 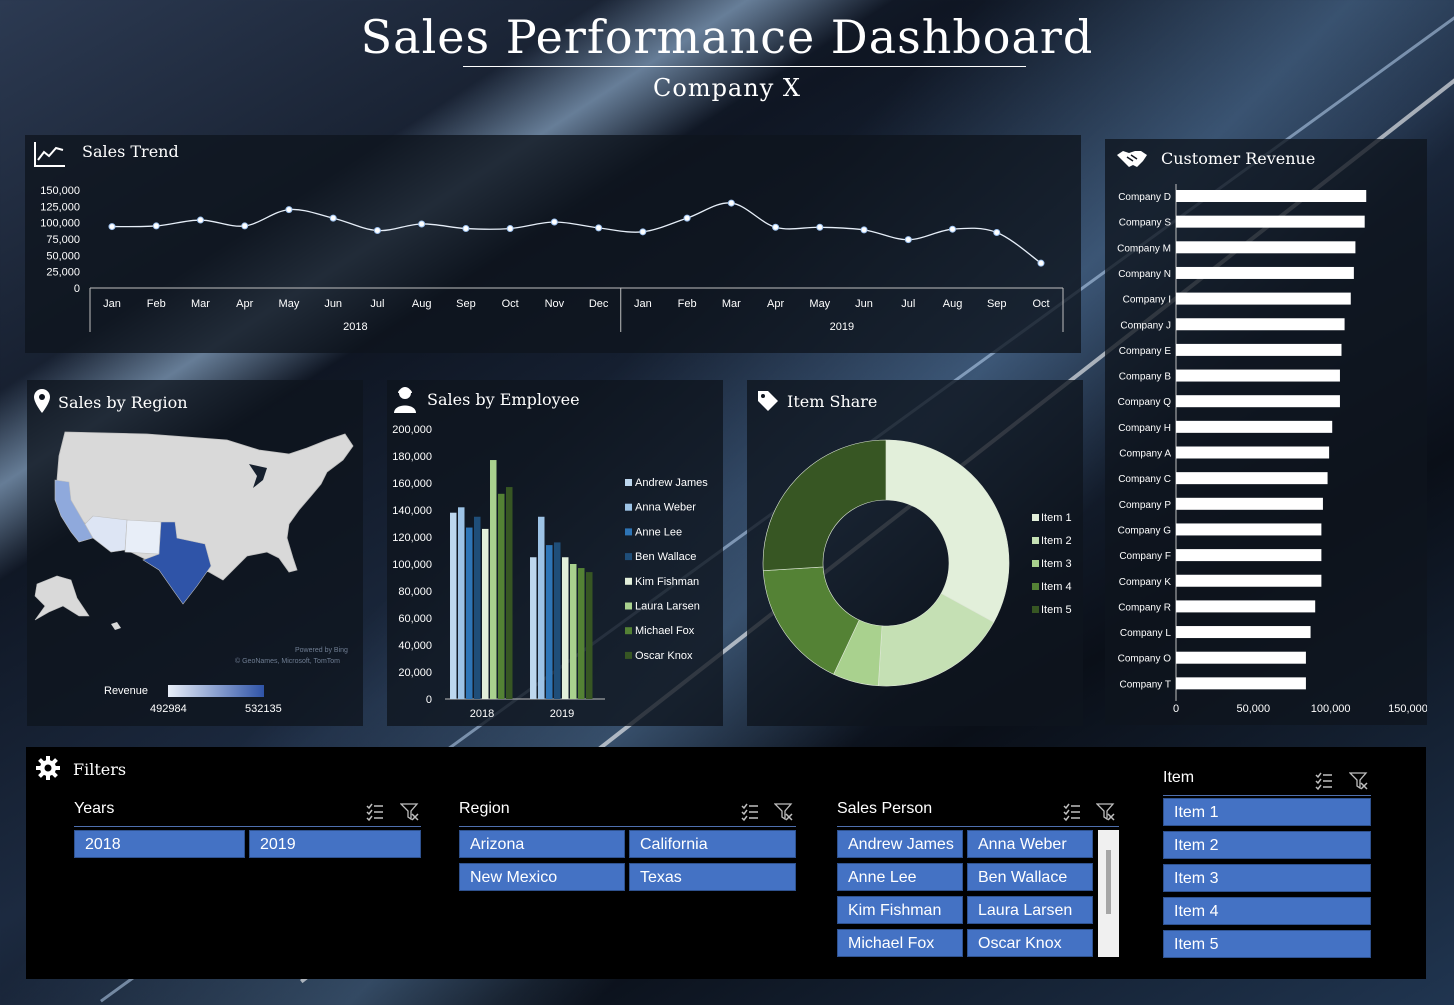 What do you see at coordinates (412, 511) in the screenshot?
I see `y-tick-label: 140,000` at bounding box center [412, 511].